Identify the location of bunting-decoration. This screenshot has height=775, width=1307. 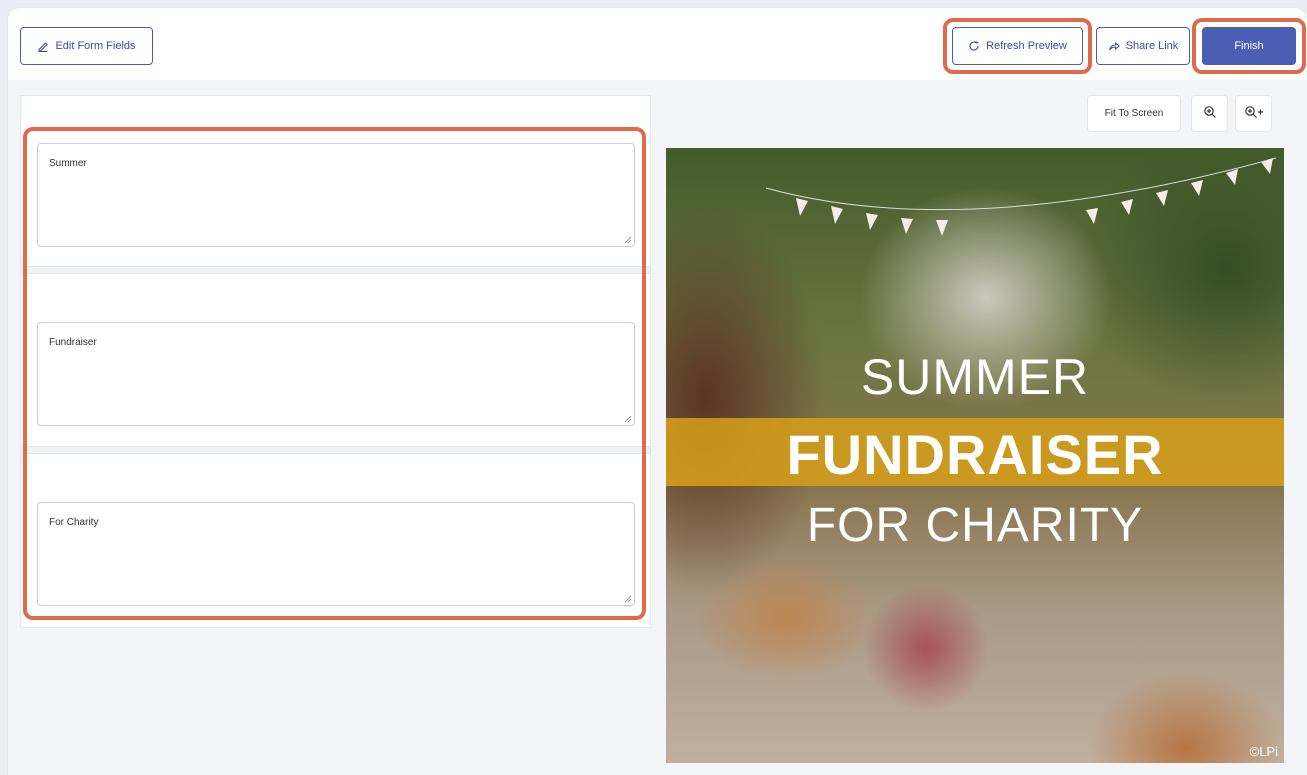
(1021, 196).